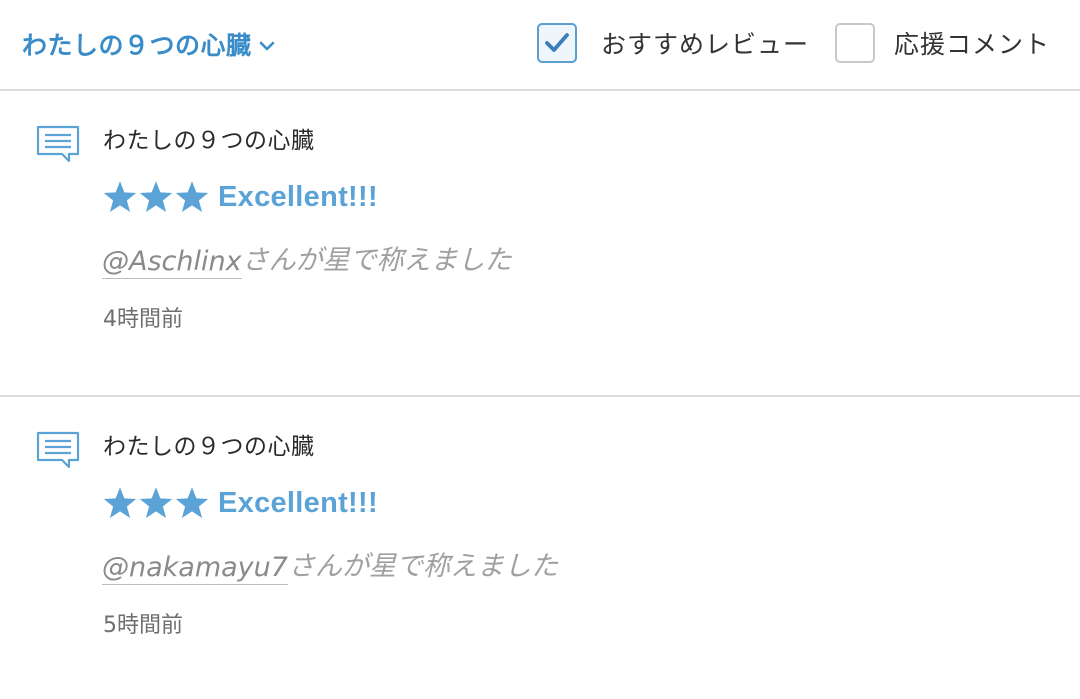  I want to click on praise-line: @nakamayu7 さんが星で称えました, so click(330, 565).